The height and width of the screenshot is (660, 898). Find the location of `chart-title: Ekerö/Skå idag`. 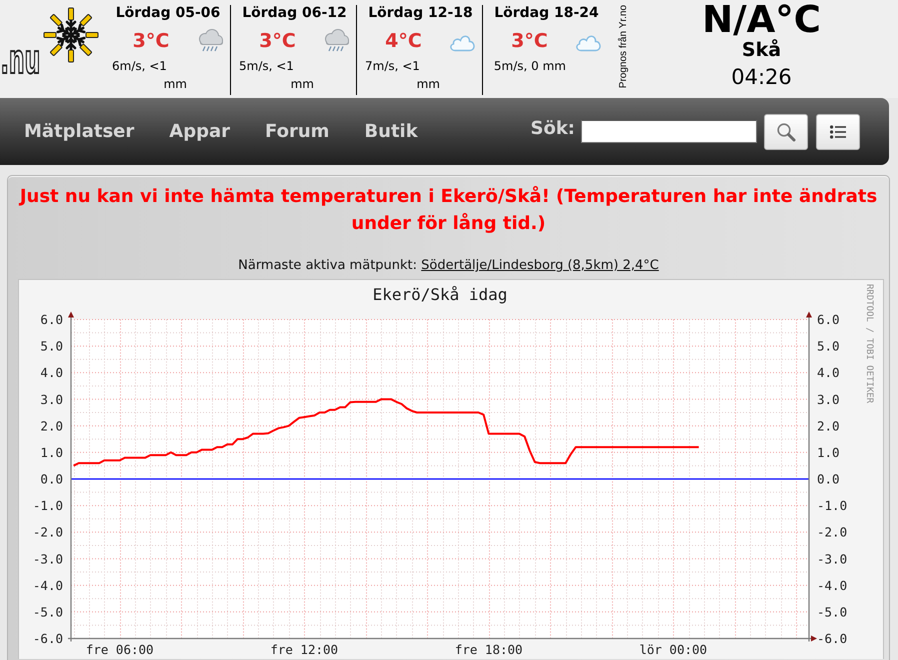

chart-title: Ekerö/Skå idag is located at coordinates (440, 294).